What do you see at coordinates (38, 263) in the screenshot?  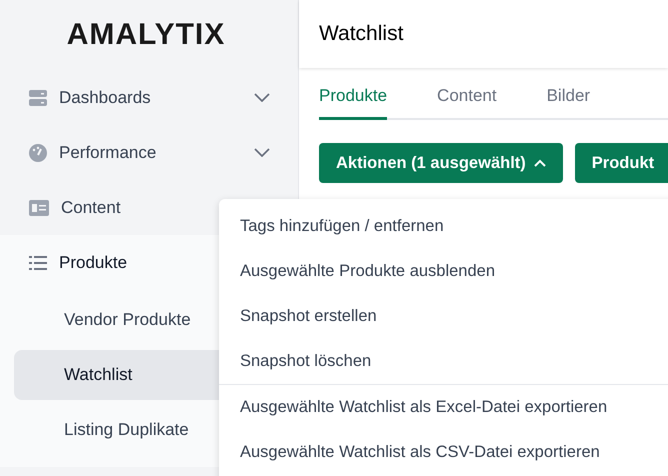 I see `list-icon` at bounding box center [38, 263].